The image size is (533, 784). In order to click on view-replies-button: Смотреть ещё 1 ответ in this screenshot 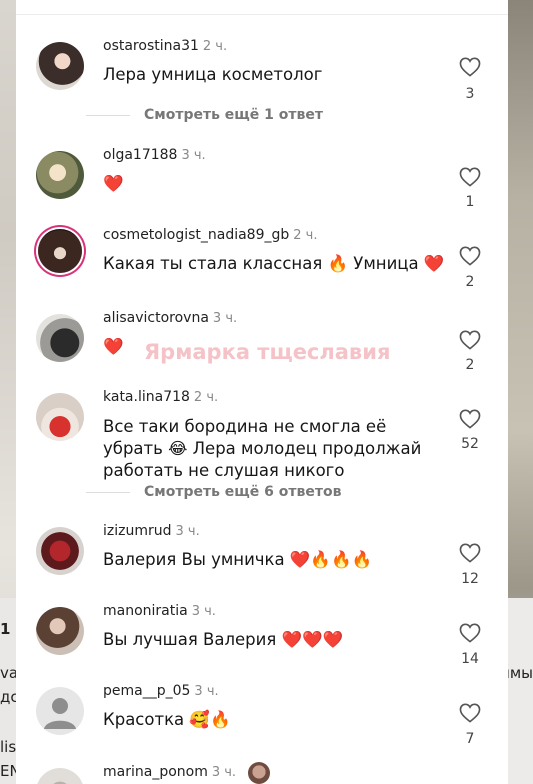, I will do `click(233, 115)`.